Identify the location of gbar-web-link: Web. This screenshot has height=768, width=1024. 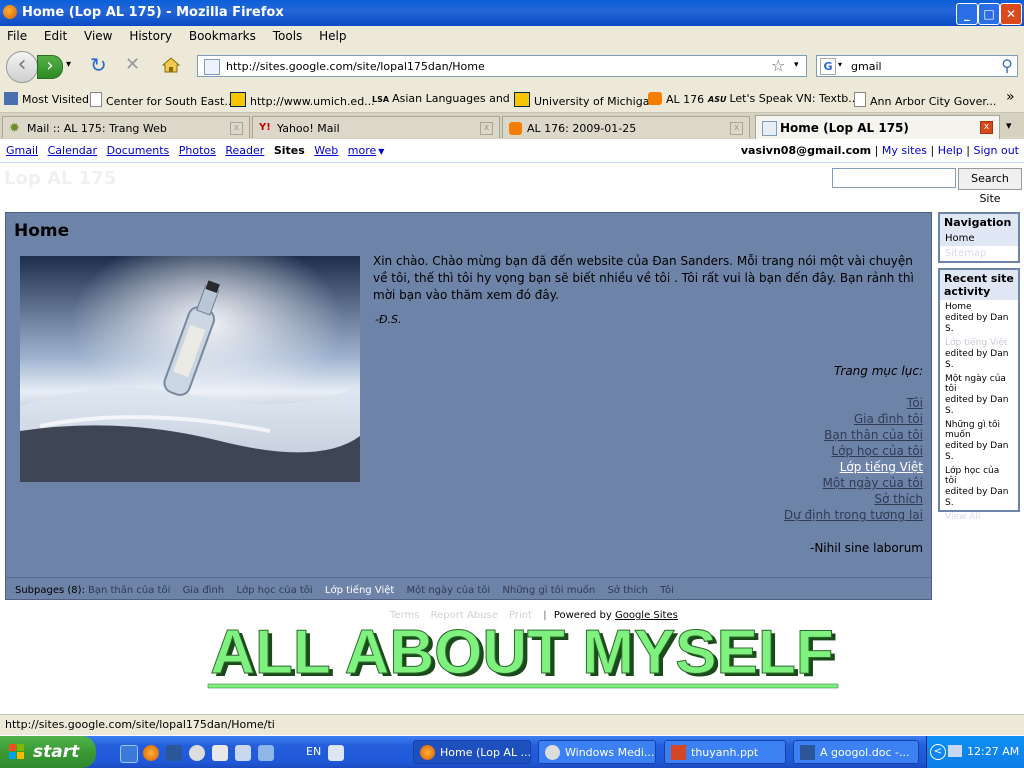
(326, 150).